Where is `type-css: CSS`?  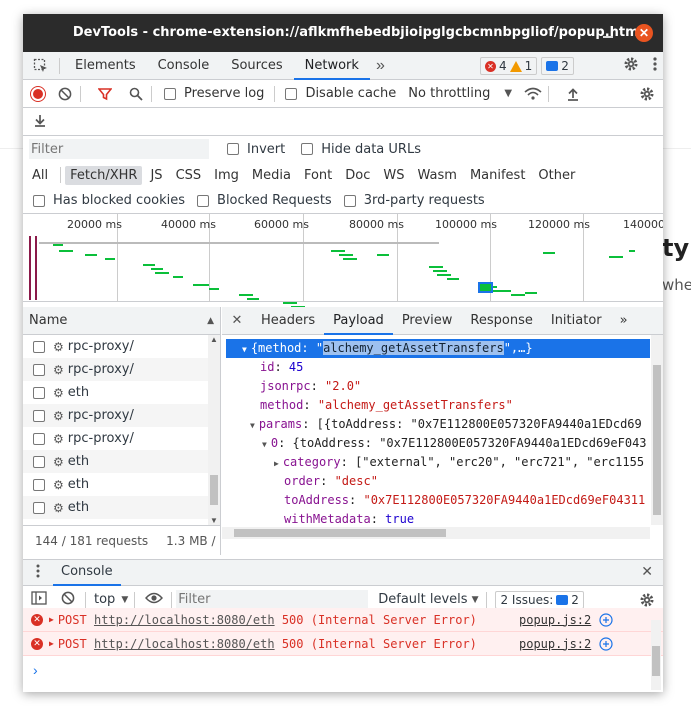
type-css: CSS is located at coordinates (189, 175).